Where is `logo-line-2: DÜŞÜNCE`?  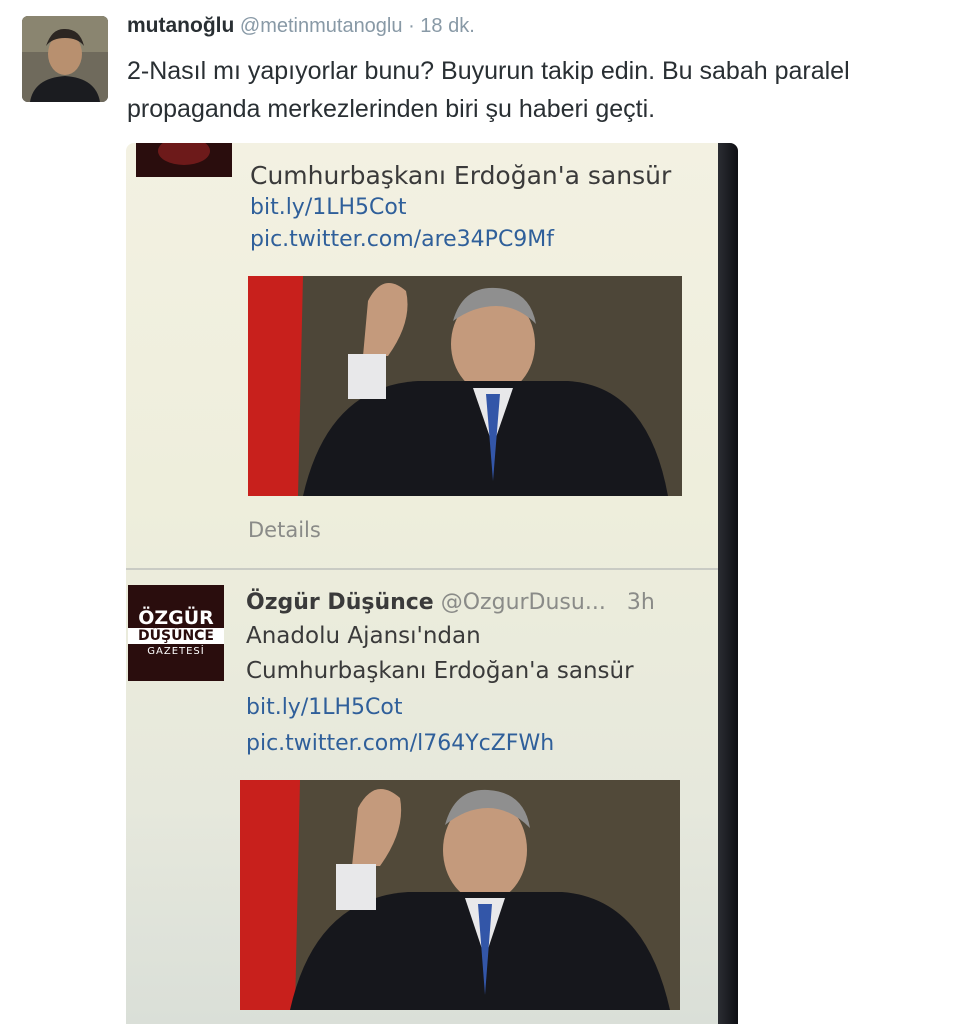 logo-line-2: DÜŞÜNCE is located at coordinates (176, 636).